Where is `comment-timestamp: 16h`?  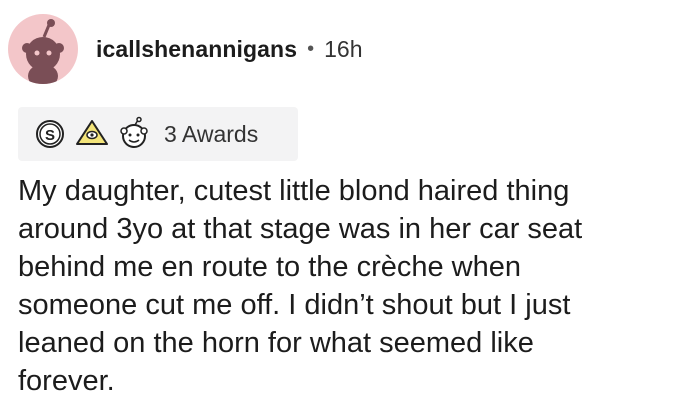
comment-timestamp: 16h is located at coordinates (343, 49).